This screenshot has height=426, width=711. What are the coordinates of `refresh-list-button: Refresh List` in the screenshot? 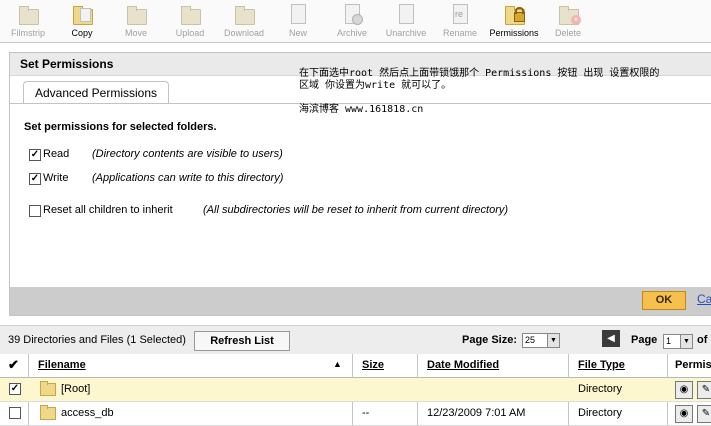 It's located at (242, 341).